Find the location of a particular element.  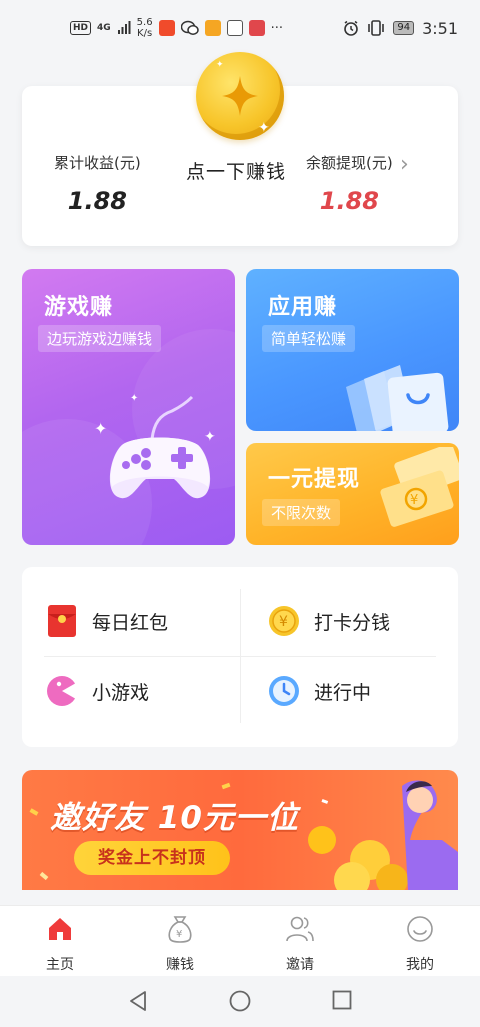

app-earn-title: 应用赚 is located at coordinates (303, 307).